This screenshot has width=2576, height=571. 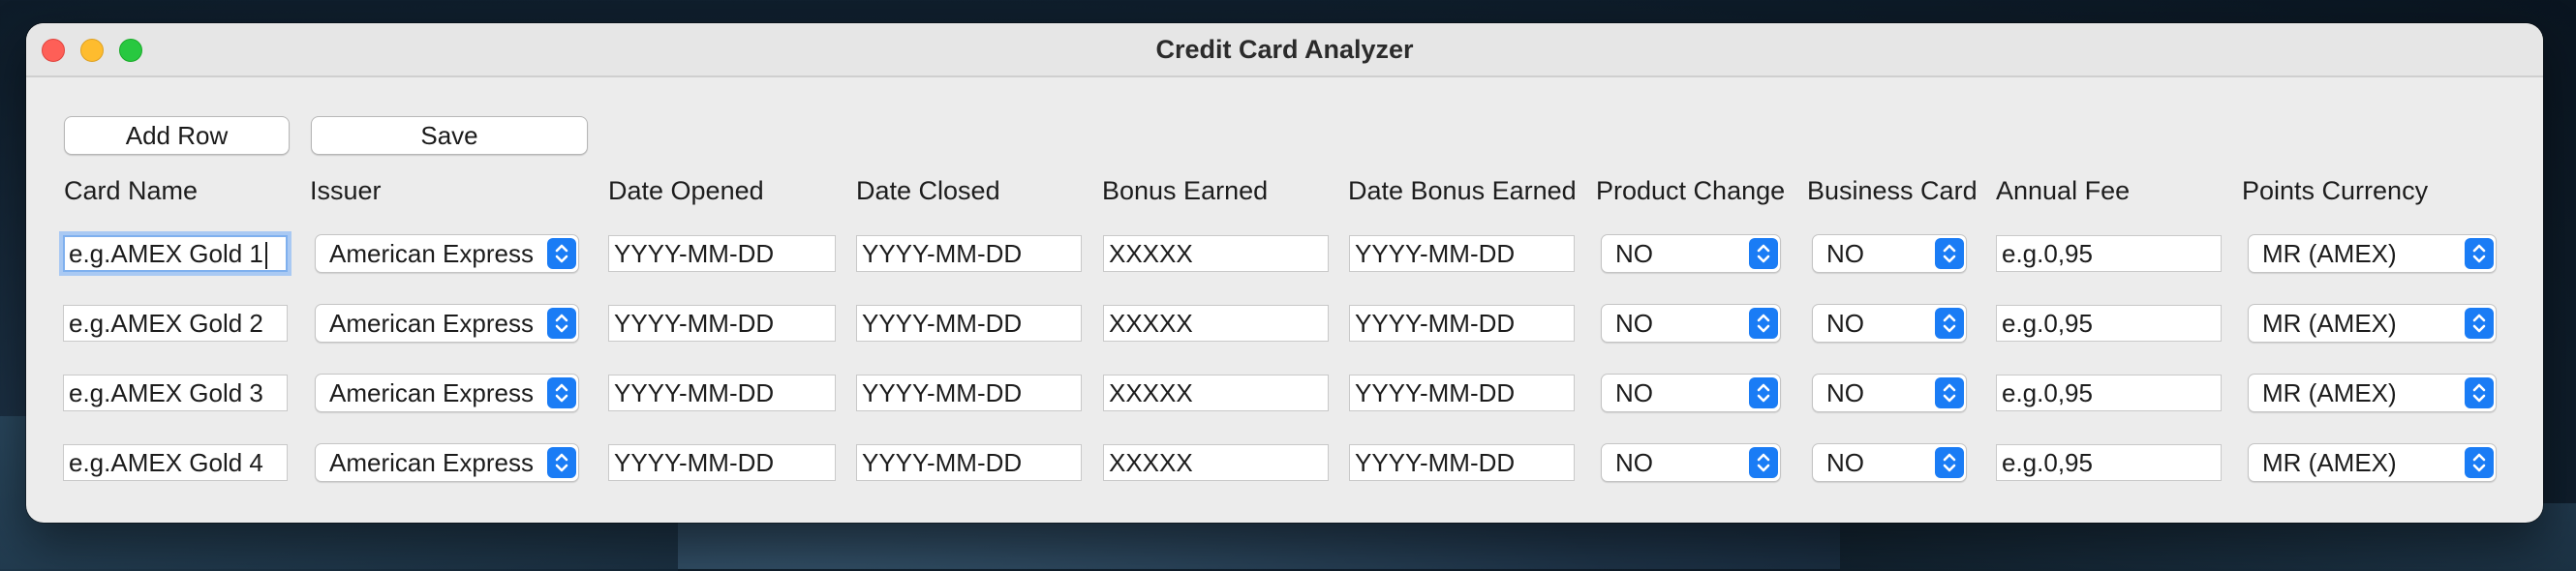 I want to click on add-row-button: Add Row, so click(x=177, y=135).